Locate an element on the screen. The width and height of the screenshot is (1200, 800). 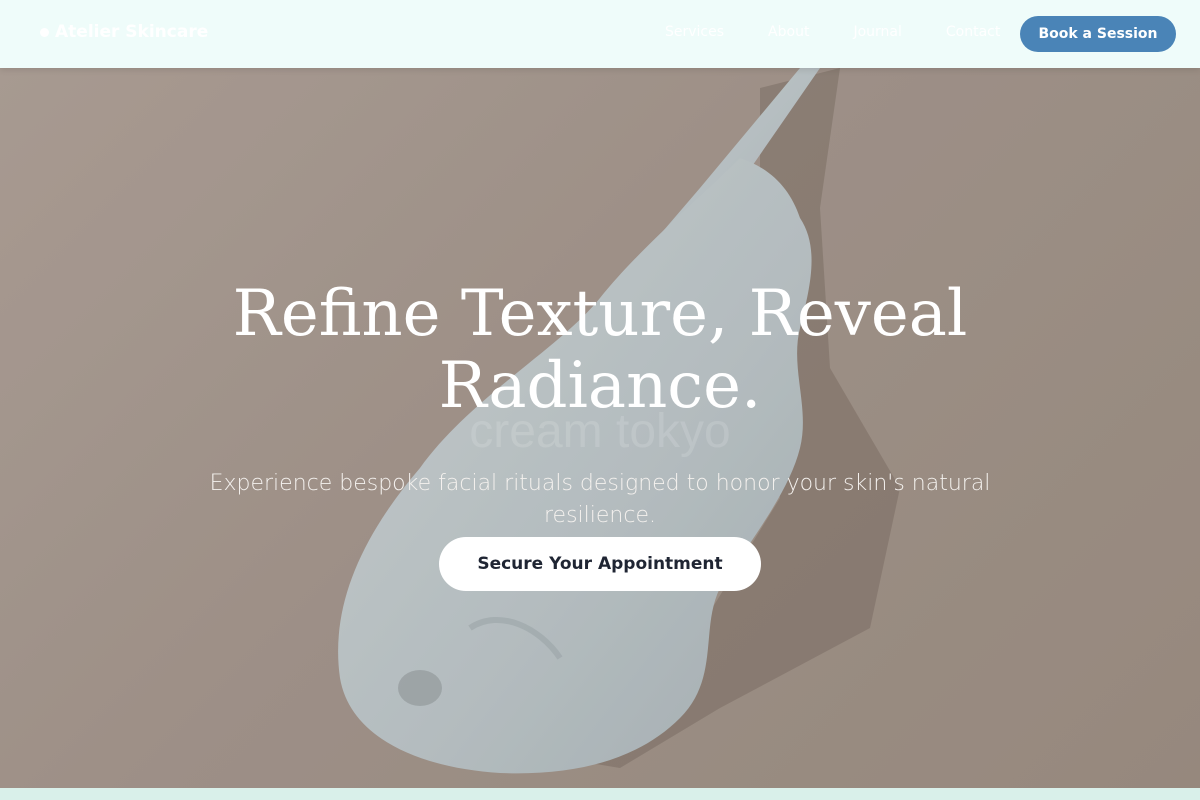
brand-name: Atelier Skincare is located at coordinates (132, 32).